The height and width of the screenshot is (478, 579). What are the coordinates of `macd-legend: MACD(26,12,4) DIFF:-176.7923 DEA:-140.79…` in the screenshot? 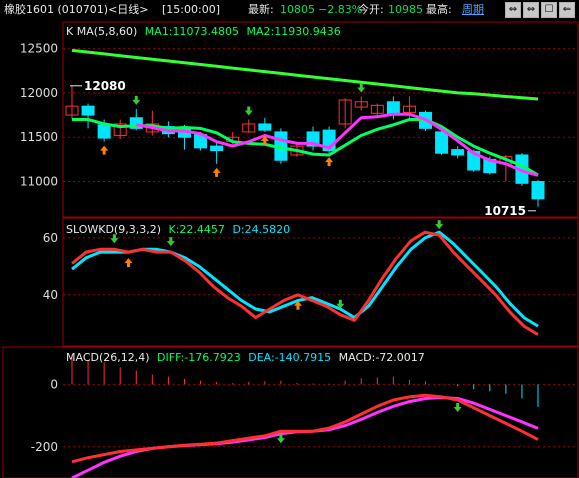 It's located at (245, 357).